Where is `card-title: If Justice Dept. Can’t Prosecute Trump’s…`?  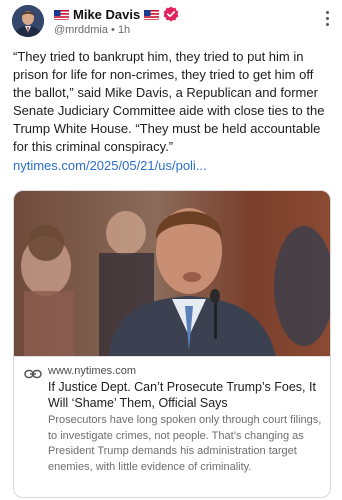
card-title: If Justice Dept. Can’t Prosecute Trump’s… is located at coordinates (186, 395).